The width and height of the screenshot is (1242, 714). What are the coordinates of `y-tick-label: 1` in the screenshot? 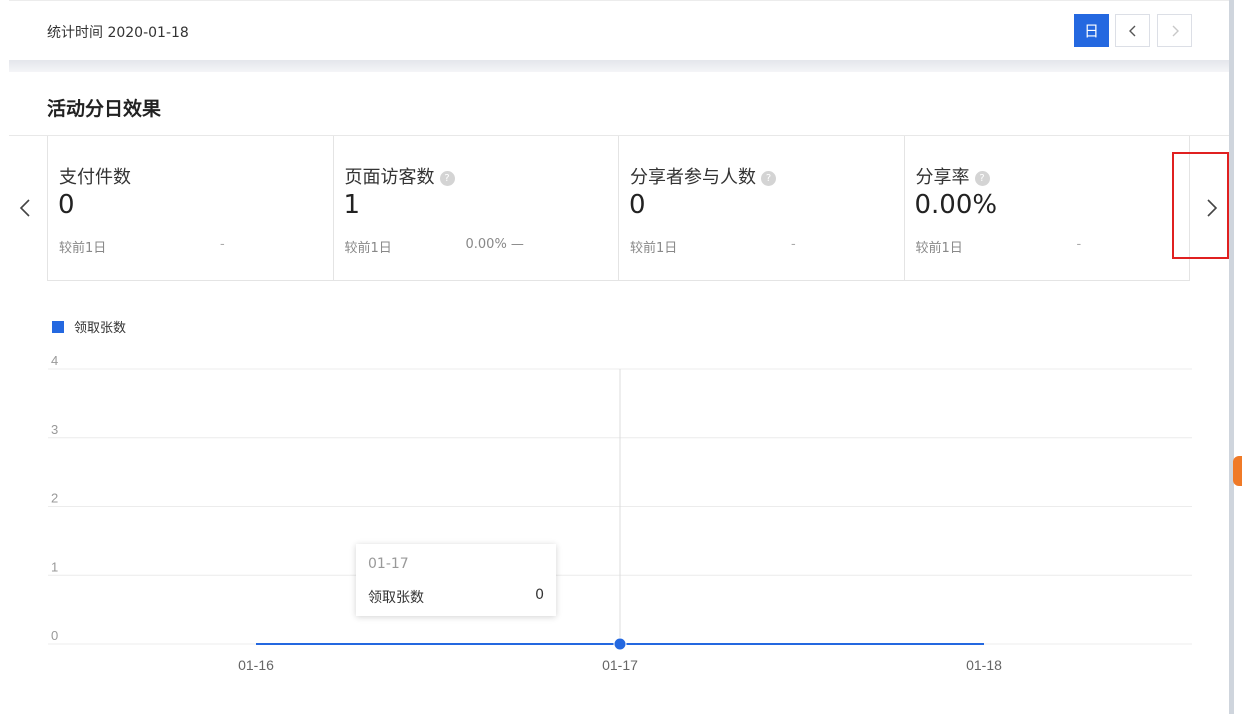 It's located at (54, 566).